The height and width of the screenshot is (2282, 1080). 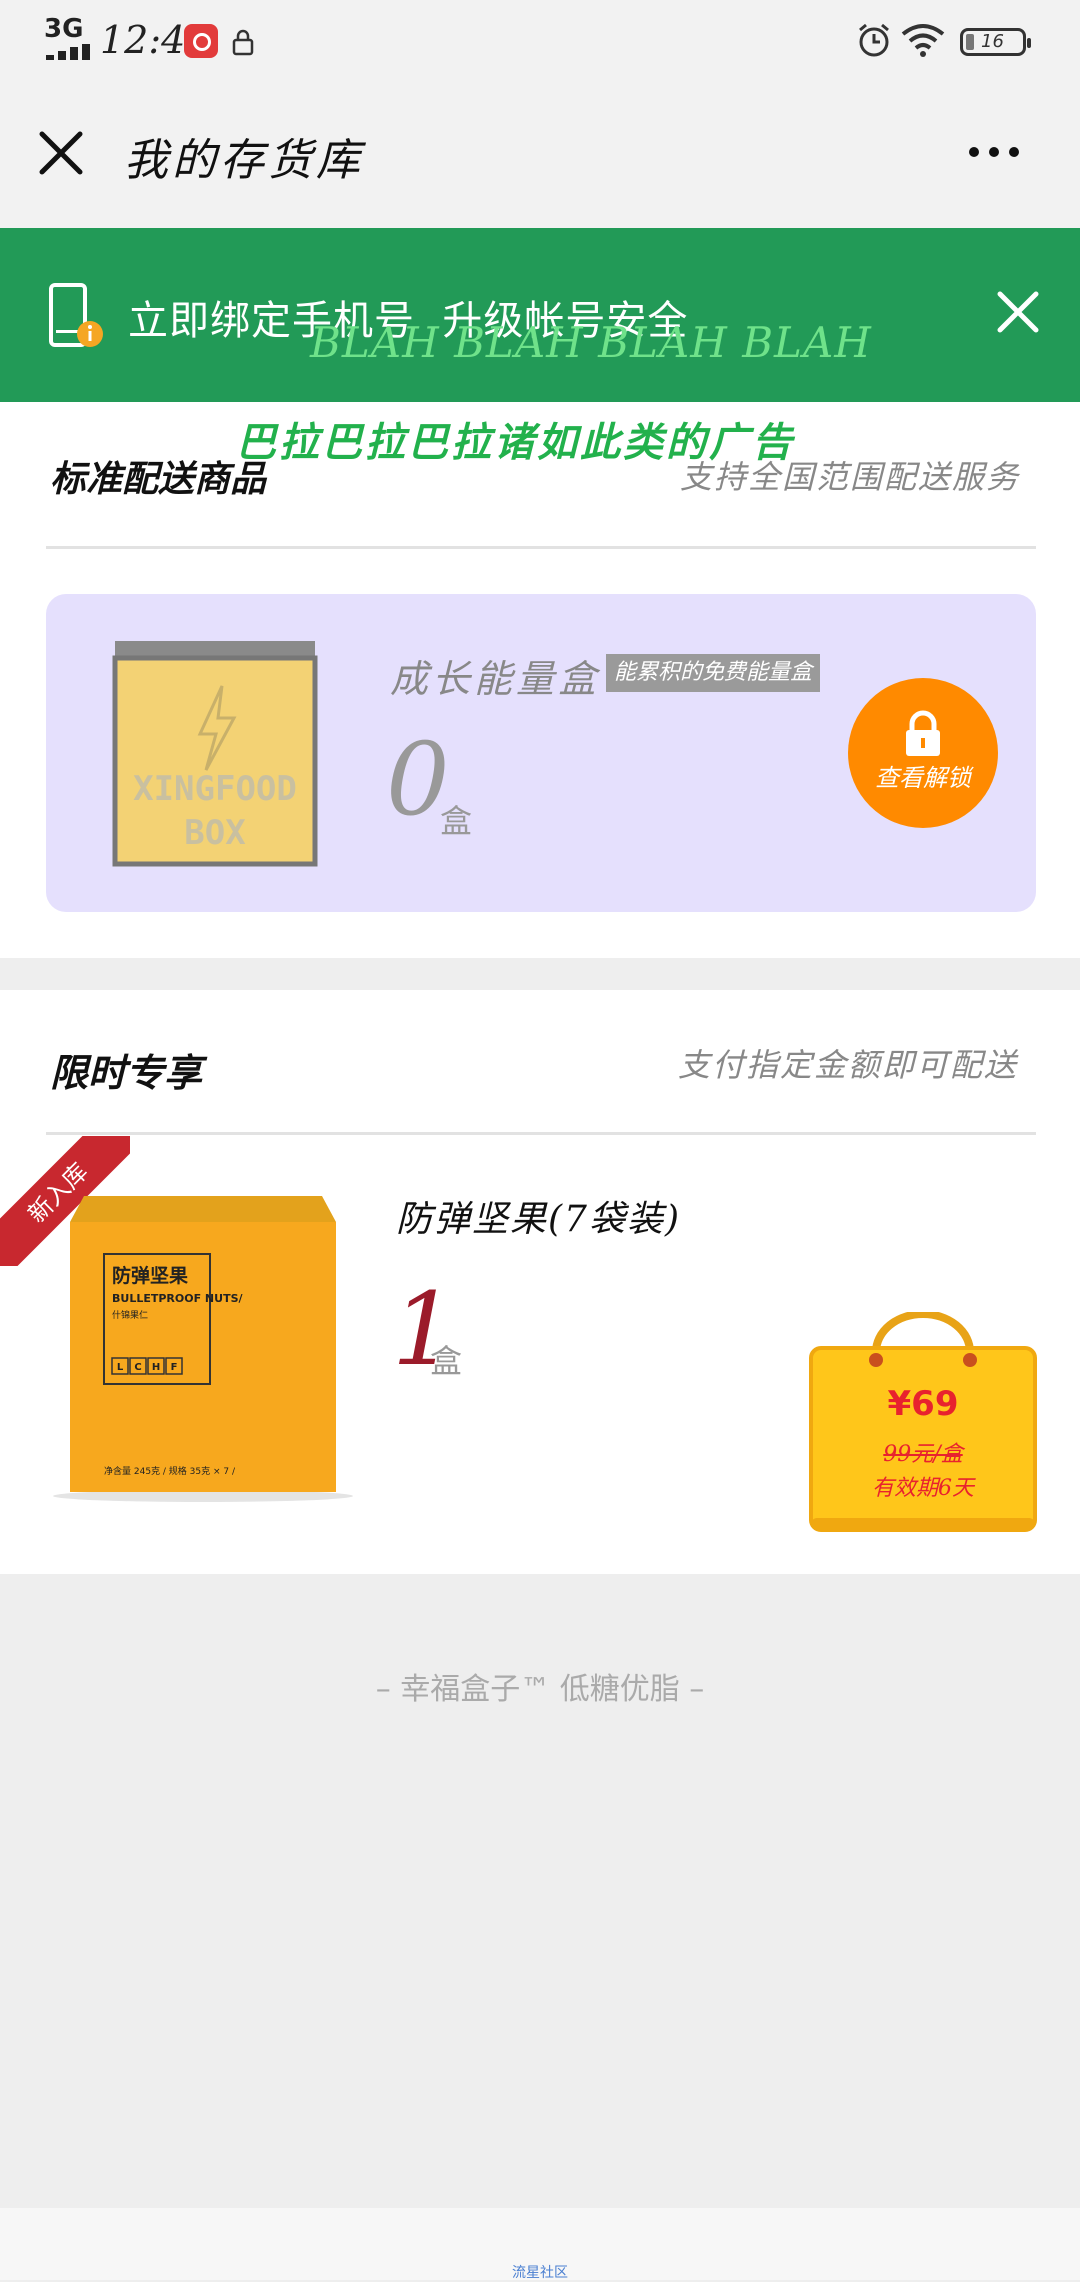 I want to click on section-title-standard: 标准配送商品, so click(x=158, y=479).